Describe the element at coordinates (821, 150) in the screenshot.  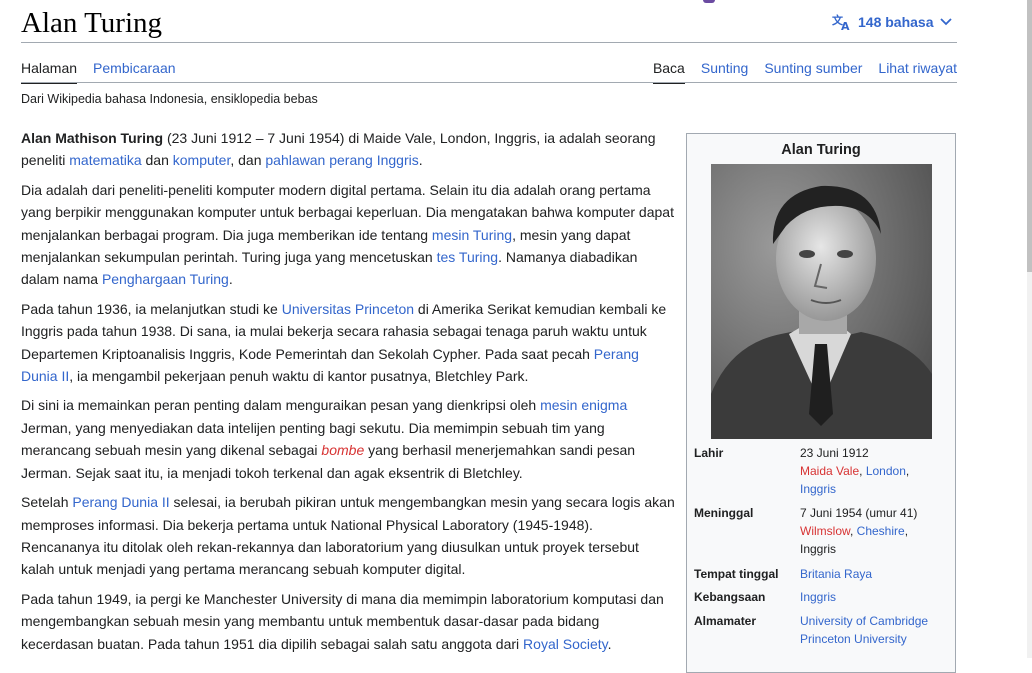
I see `infobox-title: Alan Turing` at that location.